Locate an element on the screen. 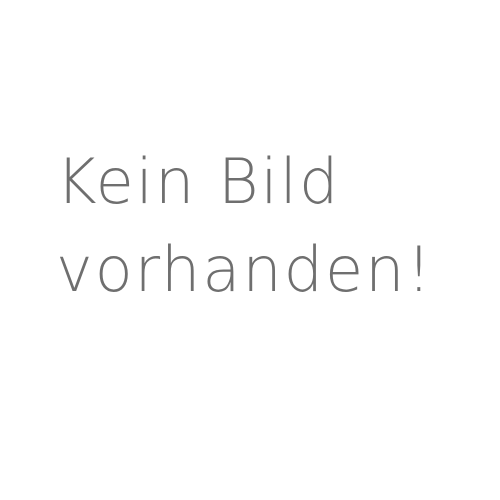 This screenshot has width=500, height=500. no-image-message-line-1: Kein Bild is located at coordinates (198, 181).